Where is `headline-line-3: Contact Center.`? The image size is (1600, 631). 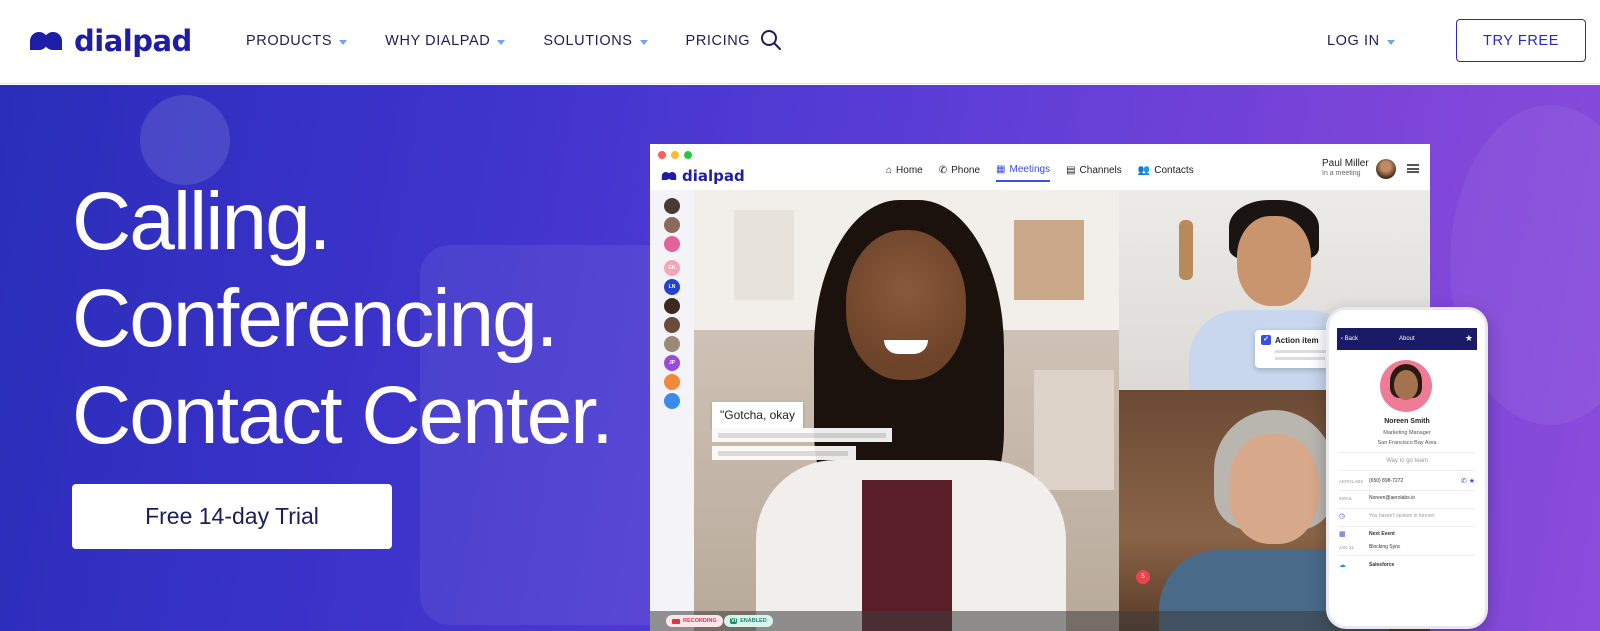 headline-line-3: Contact Center. is located at coordinates (343, 415).